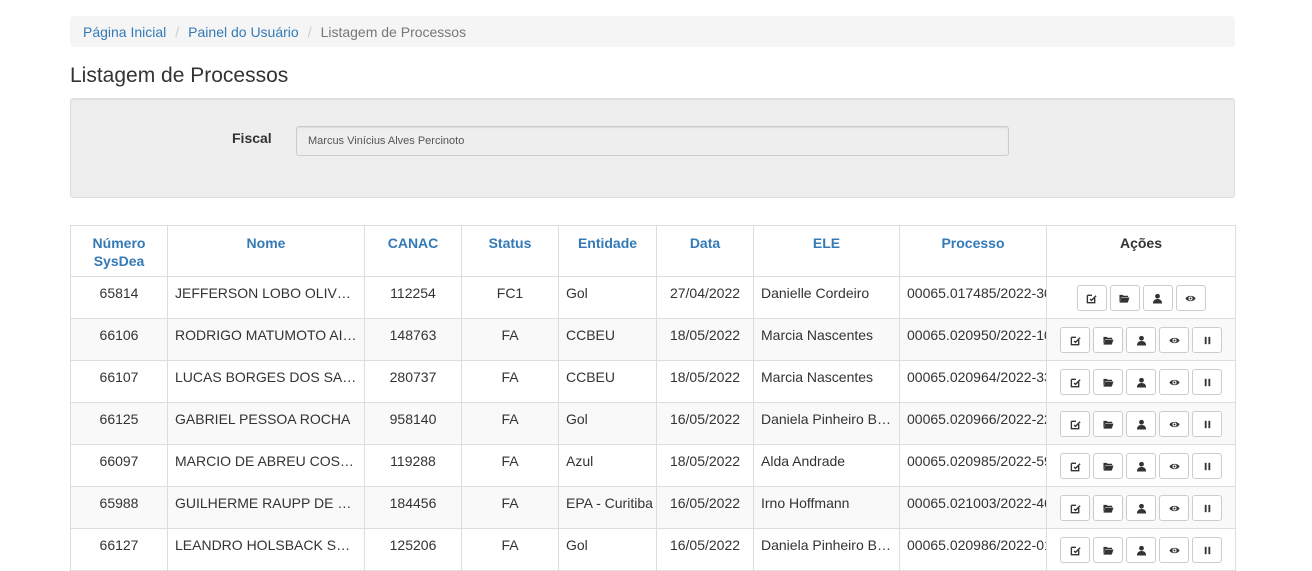 This screenshot has height=571, width=1312. I want to click on cell-processo: 00065.020964/2022-33, so click(973, 381).